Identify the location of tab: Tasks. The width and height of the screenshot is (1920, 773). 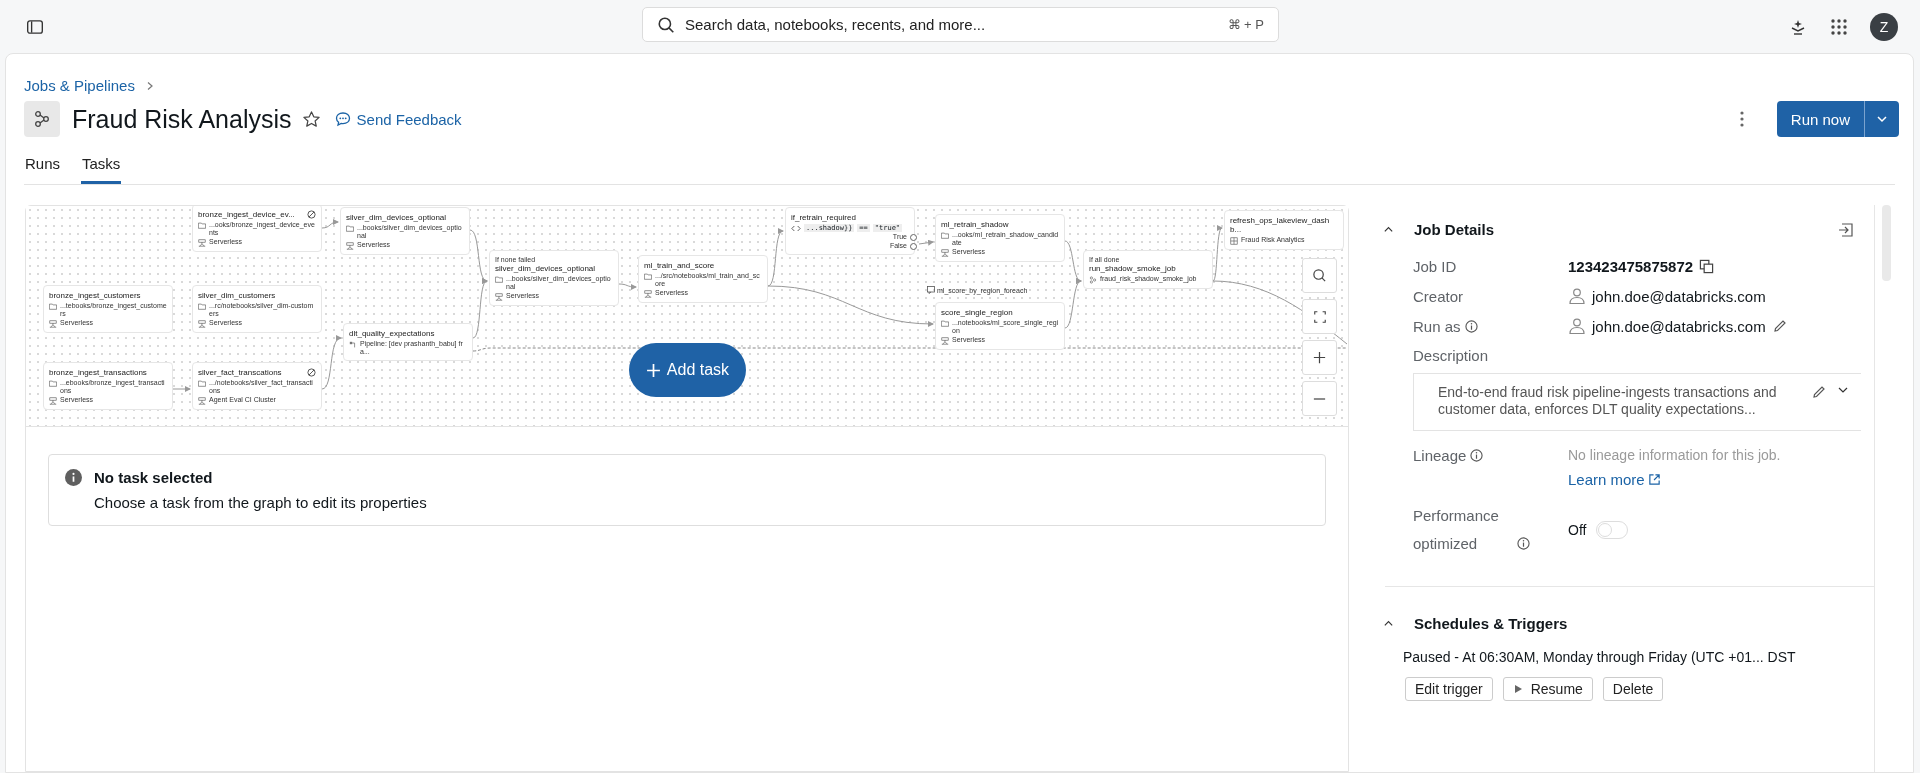
(101, 166).